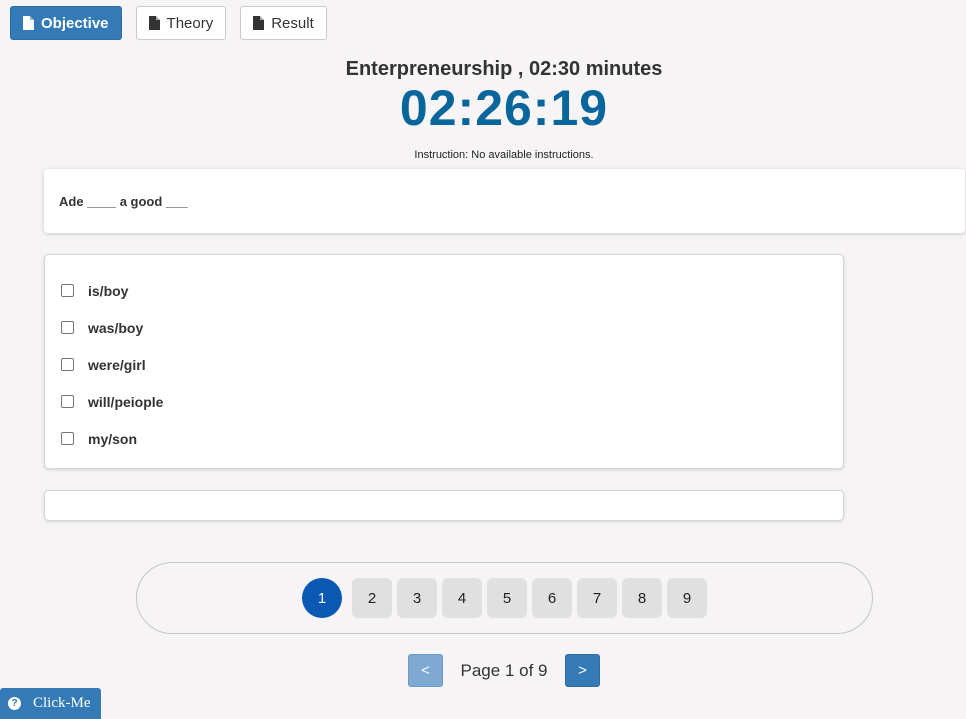 Image resolution: width=966 pixels, height=719 pixels. I want to click on question-text: Ade ____ a good ___, so click(123, 201).